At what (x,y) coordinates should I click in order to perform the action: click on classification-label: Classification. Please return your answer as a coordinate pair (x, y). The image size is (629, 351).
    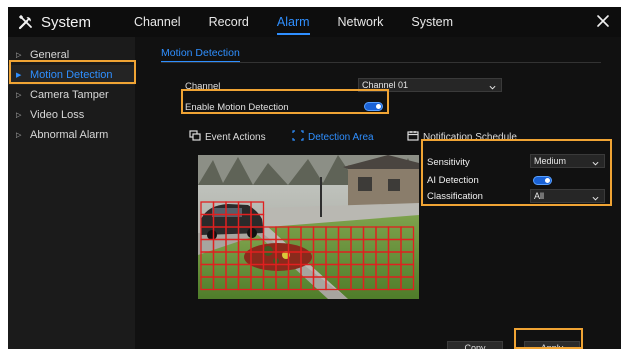
    Looking at the image, I should click on (455, 196).